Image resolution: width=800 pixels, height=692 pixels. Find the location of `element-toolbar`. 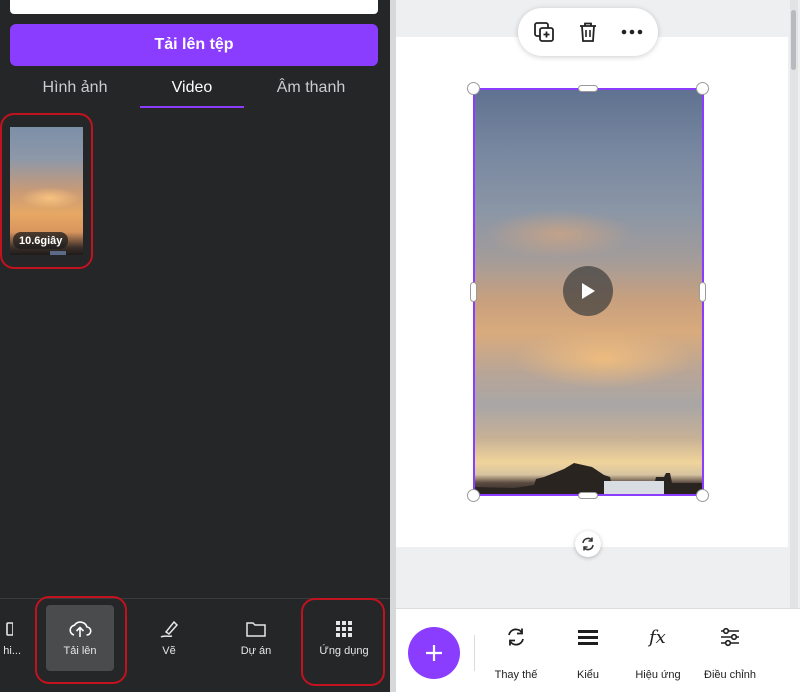

element-toolbar is located at coordinates (588, 32).